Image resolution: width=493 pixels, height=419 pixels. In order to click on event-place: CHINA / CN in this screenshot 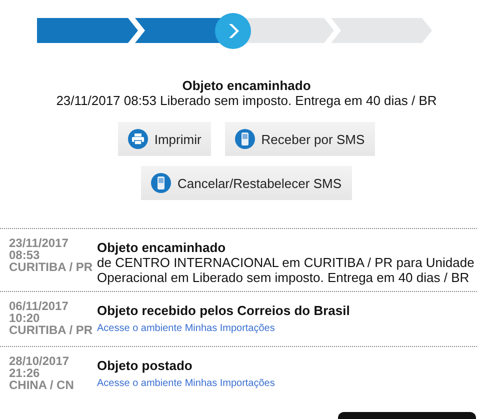, I will do `click(42, 385)`.